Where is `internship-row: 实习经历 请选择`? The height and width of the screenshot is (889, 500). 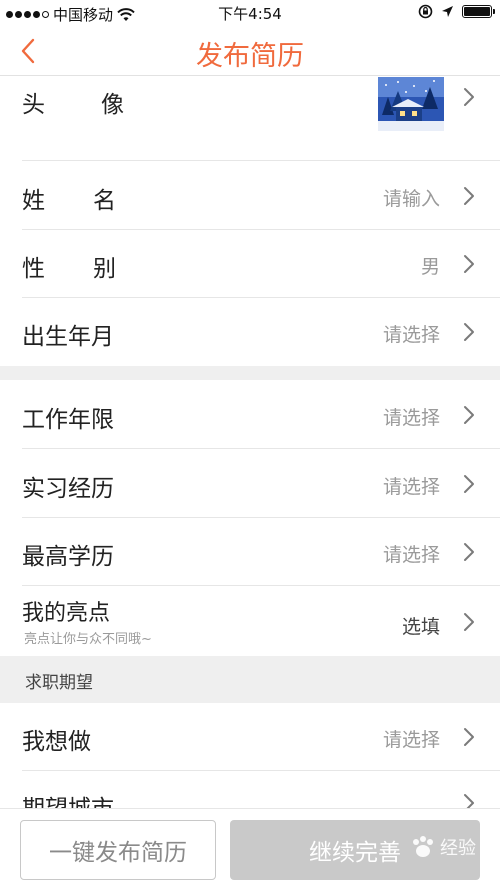 internship-row: 实习经历 请选择 is located at coordinates (250, 483).